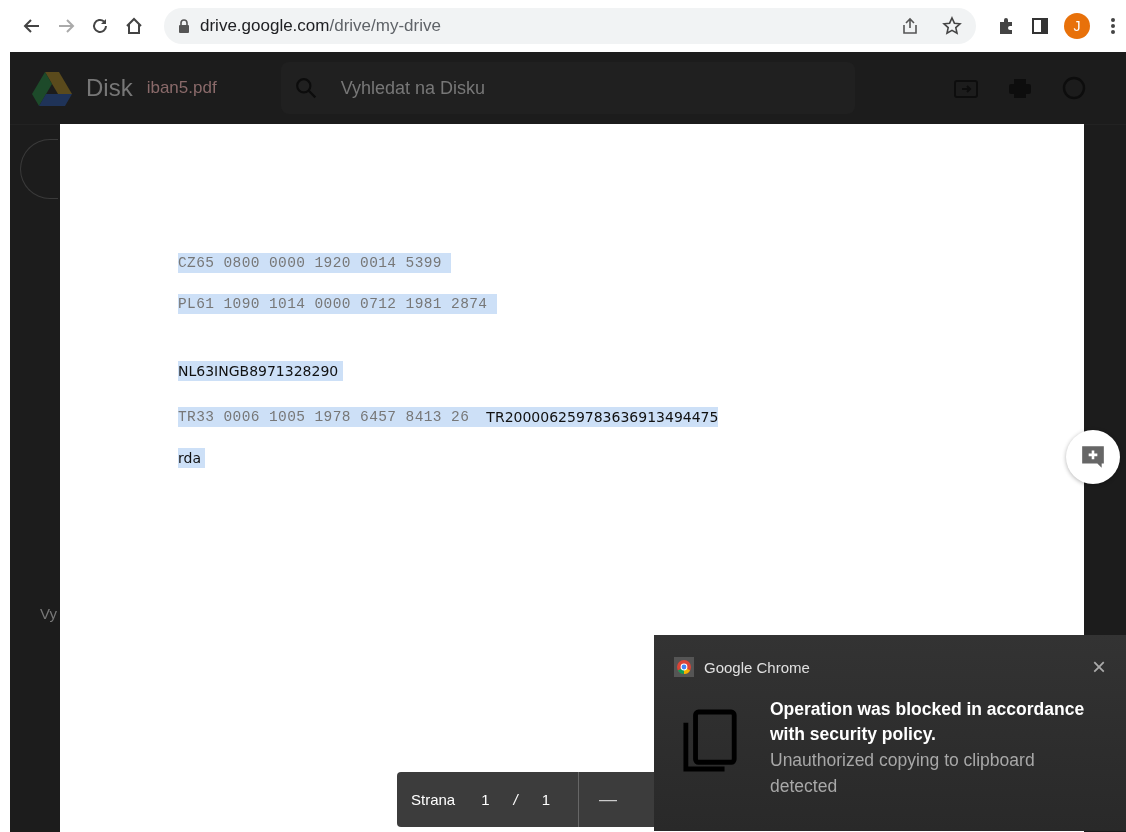  I want to click on add-comment-icon, so click(1093, 457).